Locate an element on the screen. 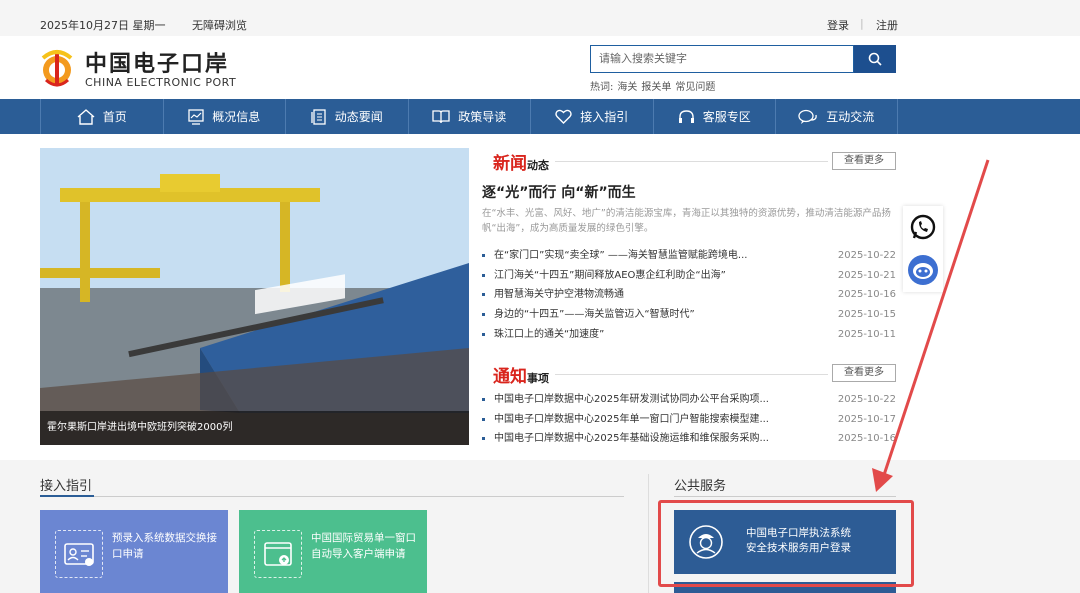 Image resolution: width=1080 pixels, height=593 pixels. book-icon is located at coordinates (441, 117).